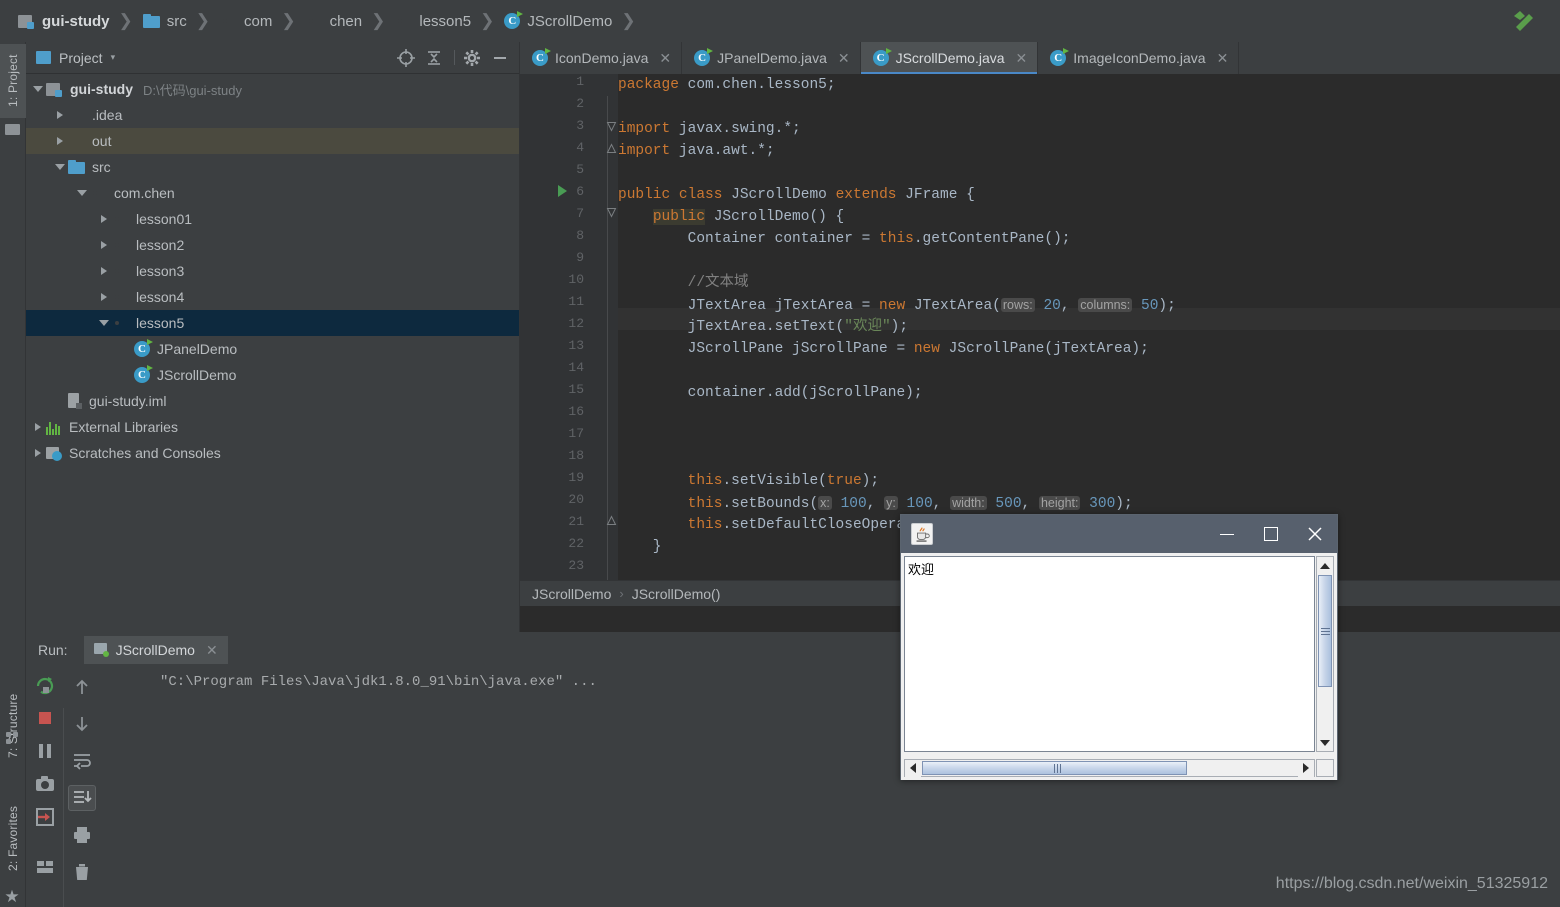  What do you see at coordinates (272, 193) in the screenshot?
I see `tree-item-com-chen: com.chen` at bounding box center [272, 193].